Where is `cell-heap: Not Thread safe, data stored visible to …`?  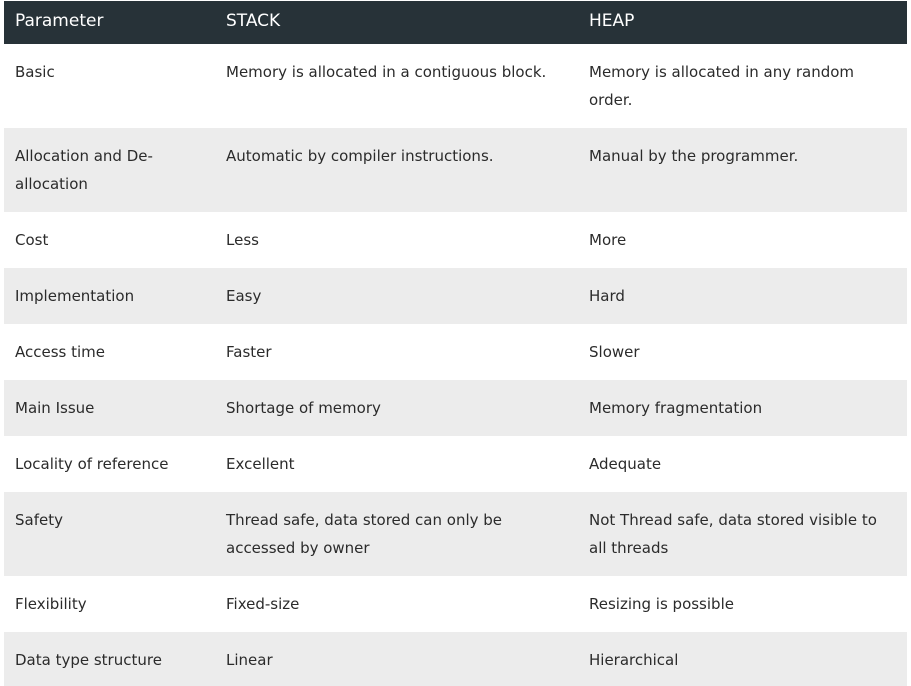
cell-heap: Not Thread safe, data stored visible to … is located at coordinates (733, 534).